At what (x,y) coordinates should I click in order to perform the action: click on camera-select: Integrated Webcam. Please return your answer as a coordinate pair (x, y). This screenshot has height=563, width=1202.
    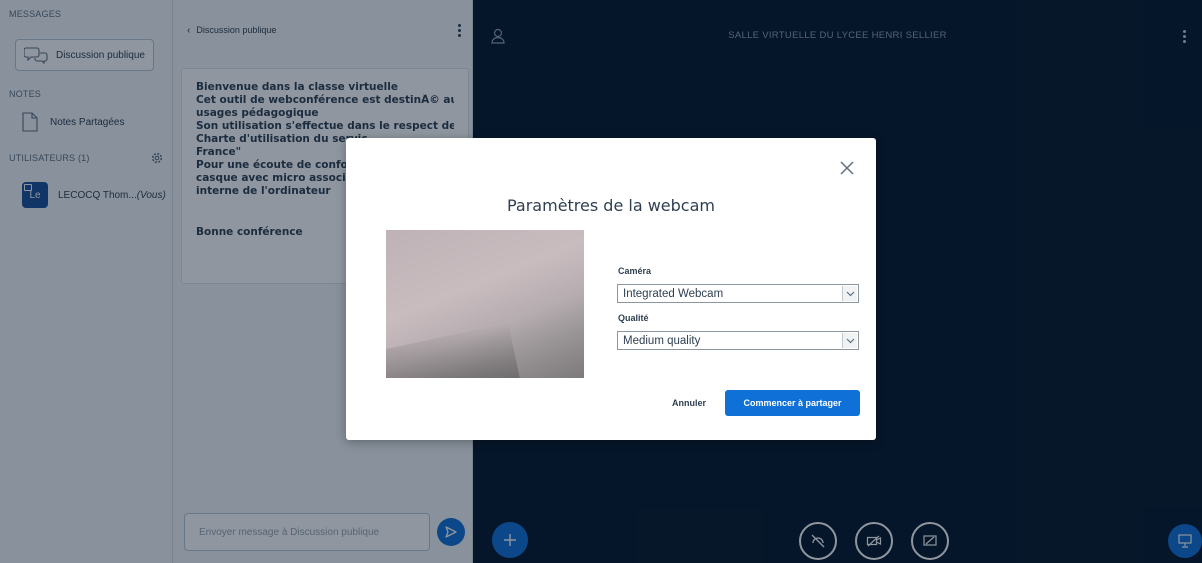
    Looking at the image, I should click on (738, 293).